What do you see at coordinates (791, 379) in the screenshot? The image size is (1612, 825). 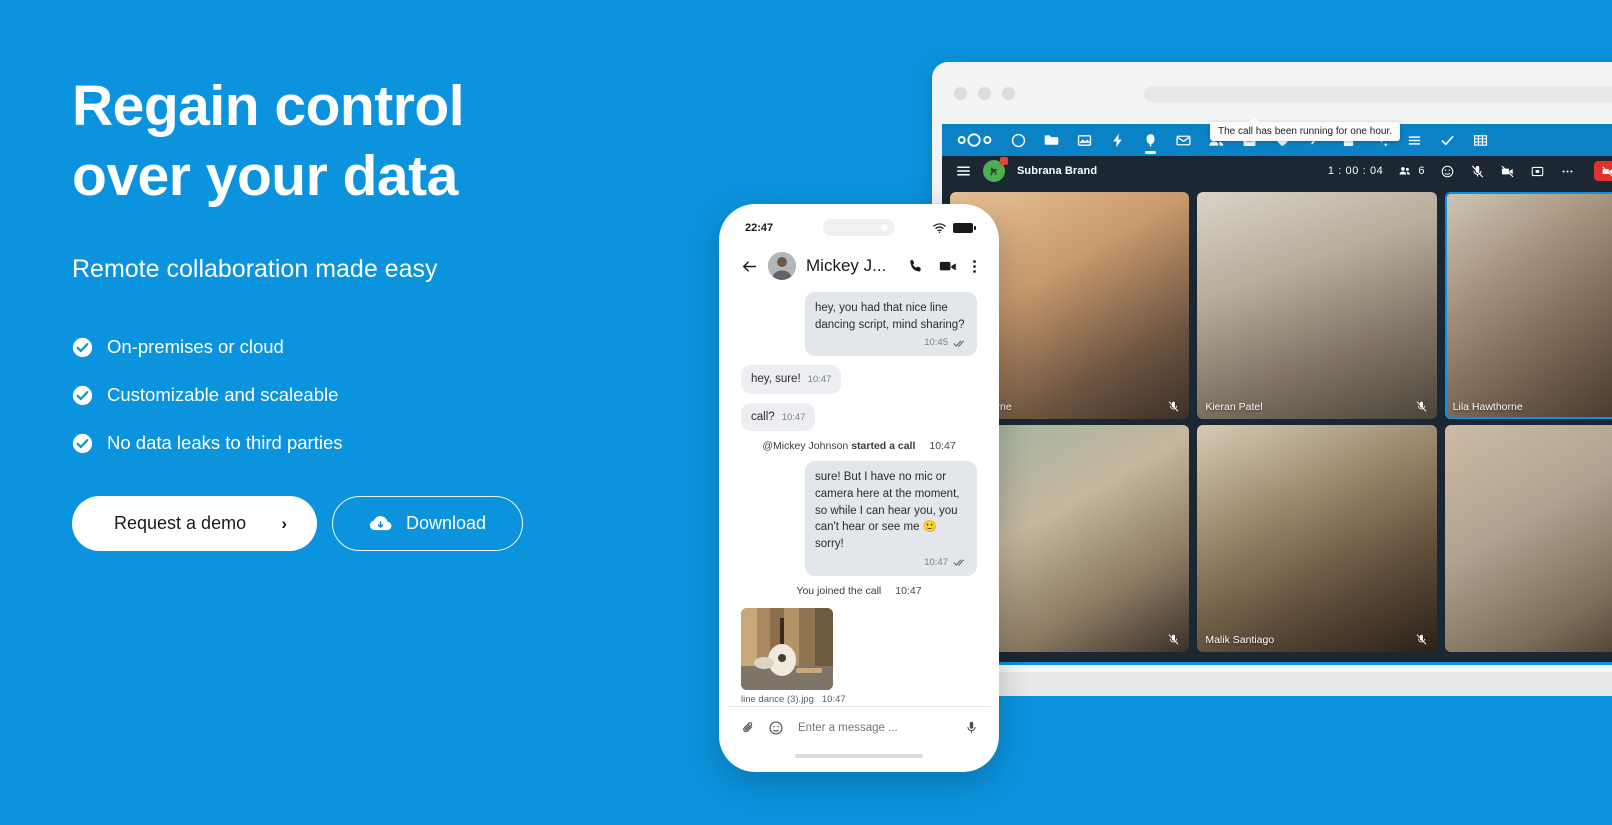 I see `message-bubble-incoming: hey, sure! 10:47` at bounding box center [791, 379].